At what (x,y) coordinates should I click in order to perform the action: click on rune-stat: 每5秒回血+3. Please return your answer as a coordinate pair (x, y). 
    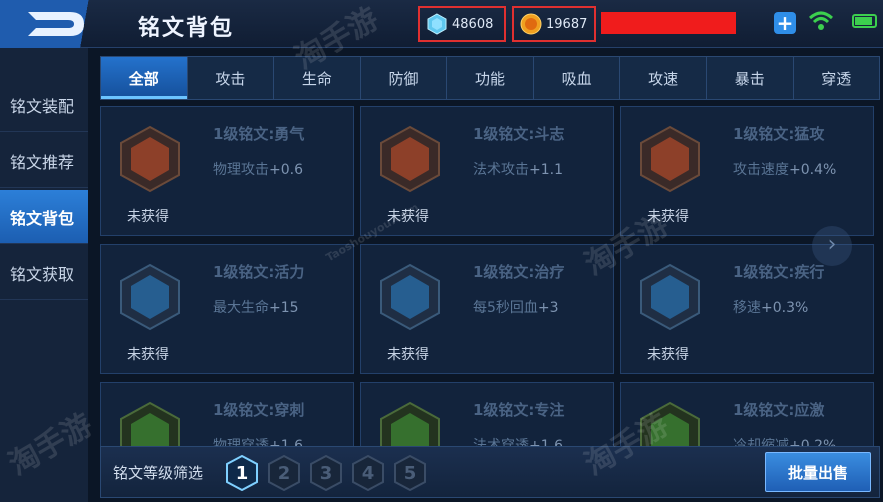
    Looking at the image, I should click on (516, 307).